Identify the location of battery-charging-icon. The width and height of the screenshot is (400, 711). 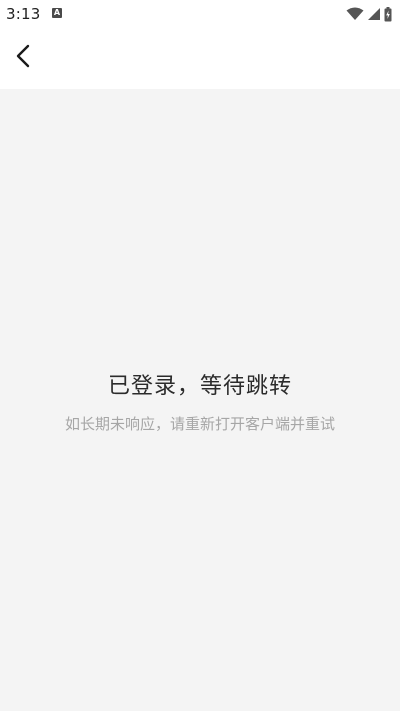
(388, 14).